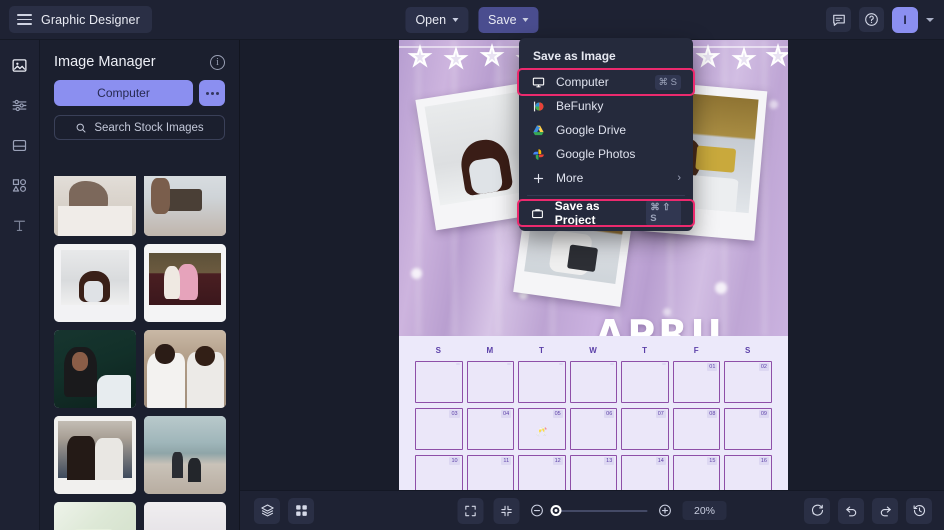 The height and width of the screenshot is (530, 944). Describe the element at coordinates (556, 510) in the screenshot. I see `zoom-slider-handle` at that location.